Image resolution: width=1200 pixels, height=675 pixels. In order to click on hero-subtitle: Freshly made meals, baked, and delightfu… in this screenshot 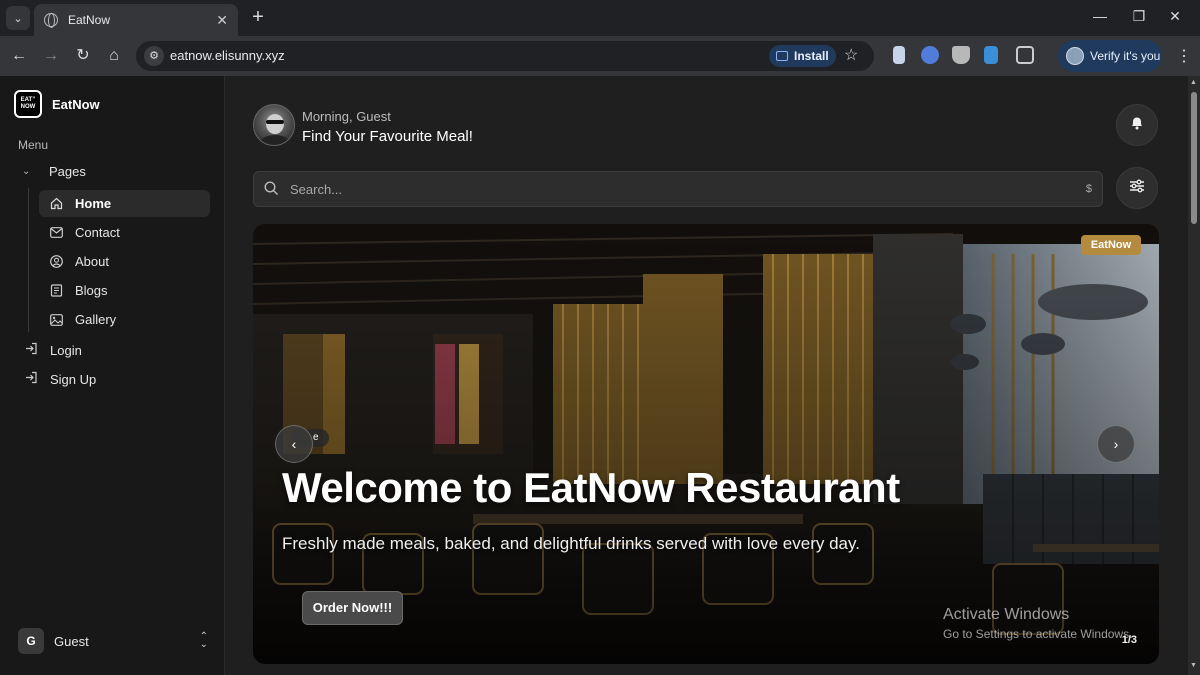, I will do `click(571, 543)`.